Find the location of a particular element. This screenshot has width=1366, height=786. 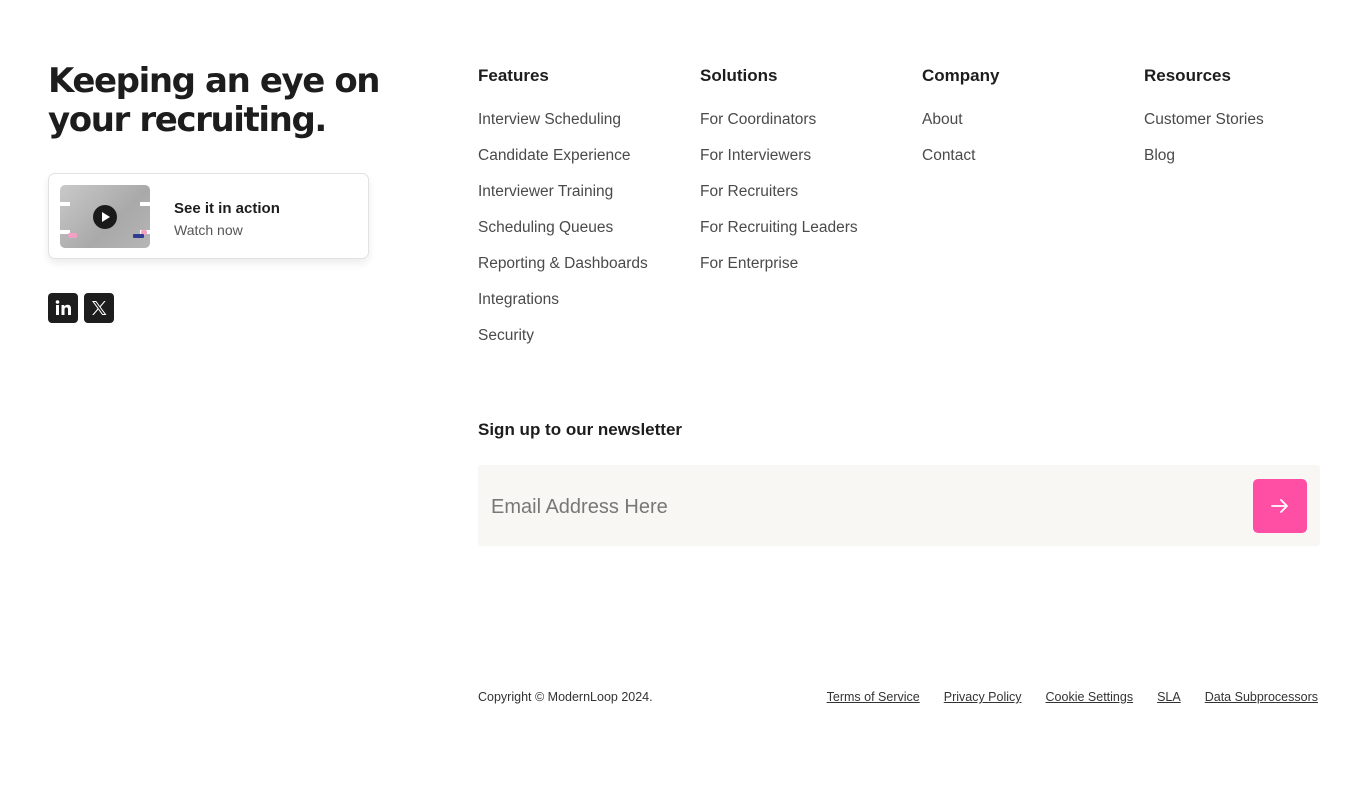

newsletter-form is located at coordinates (899, 505).